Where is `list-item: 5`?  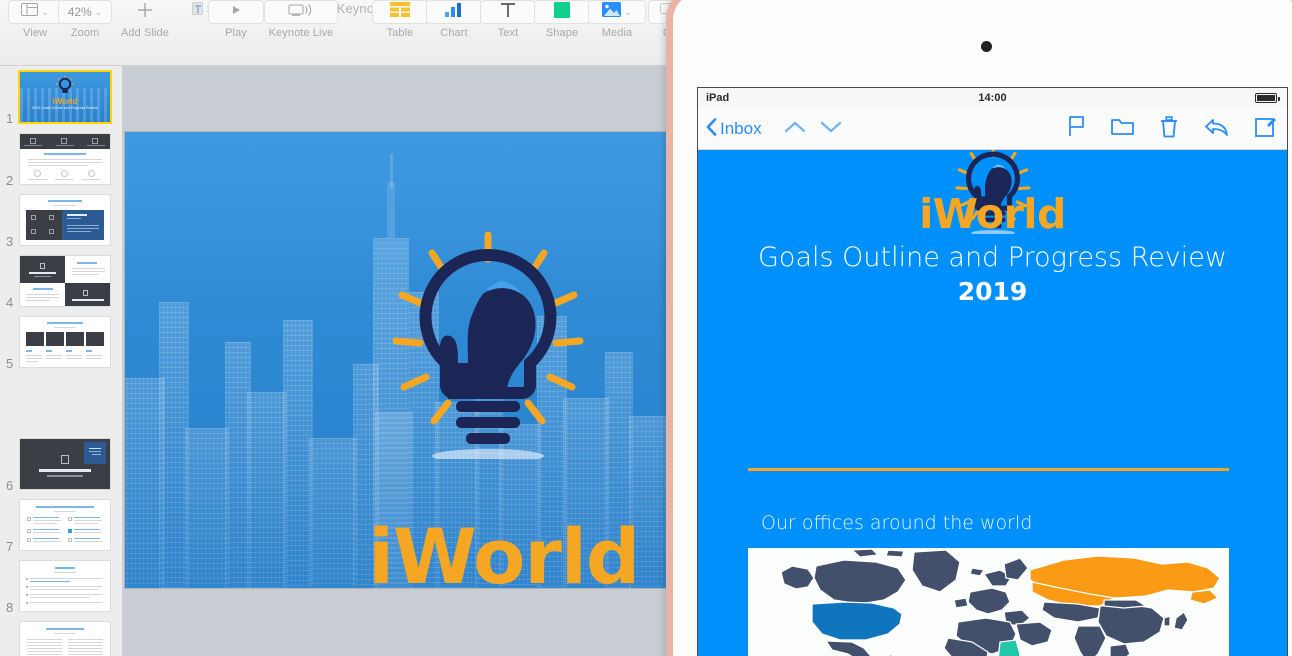 list-item: 5 is located at coordinates (61, 345).